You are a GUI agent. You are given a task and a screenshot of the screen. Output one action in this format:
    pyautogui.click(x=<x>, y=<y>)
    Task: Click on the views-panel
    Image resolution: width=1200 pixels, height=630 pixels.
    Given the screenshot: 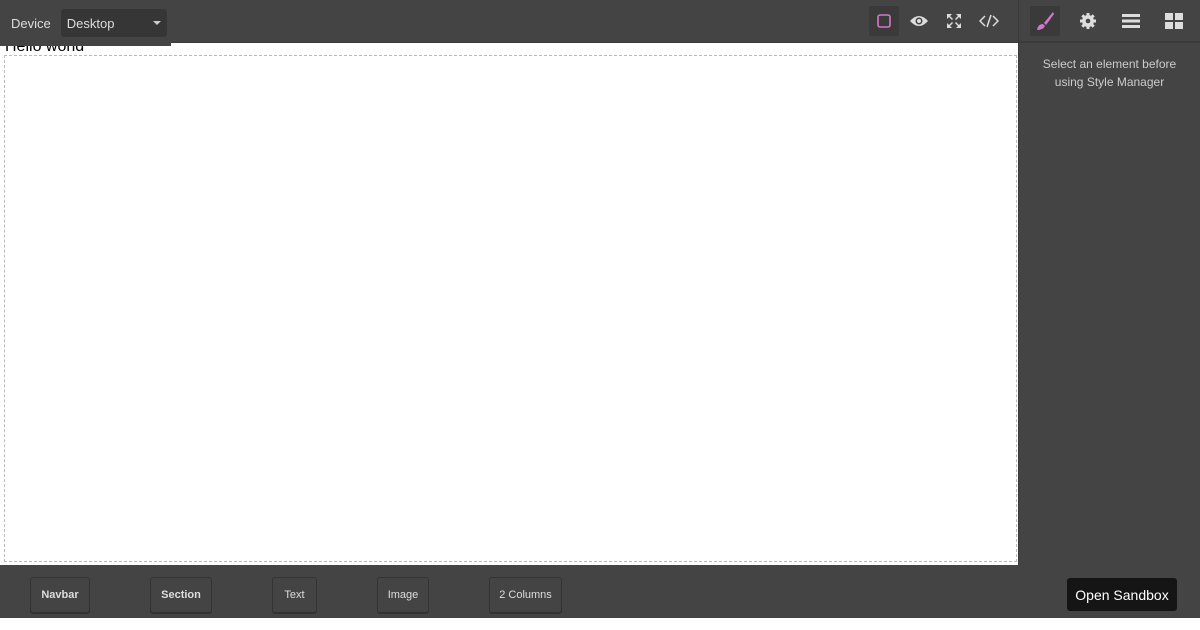 What is the action you would take?
    pyautogui.click(x=1109, y=21)
    